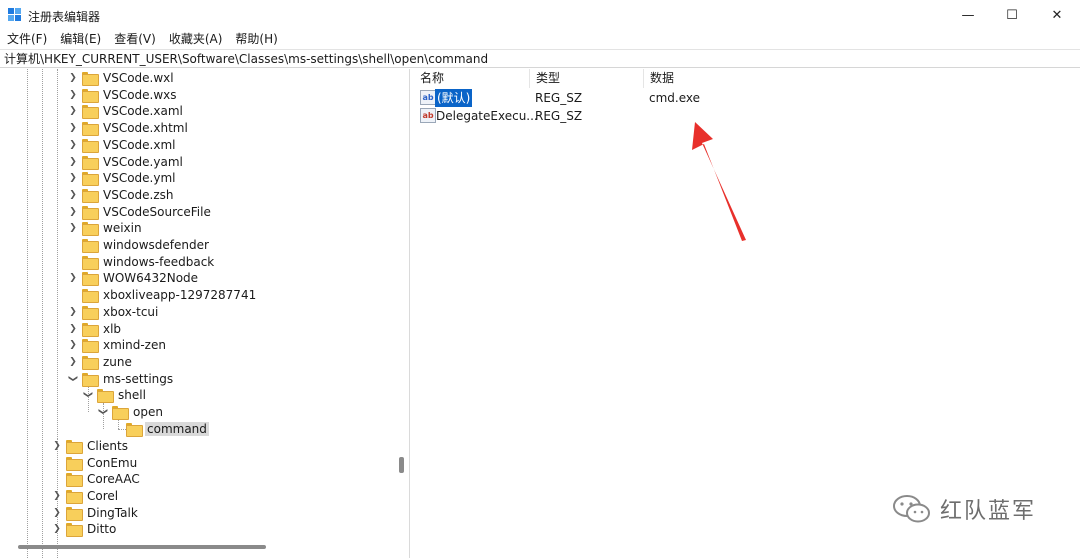 Image resolution: width=1080 pixels, height=558 pixels. What do you see at coordinates (988, 511) in the screenshot?
I see `watermark-text: 红队蓝军` at bounding box center [988, 511].